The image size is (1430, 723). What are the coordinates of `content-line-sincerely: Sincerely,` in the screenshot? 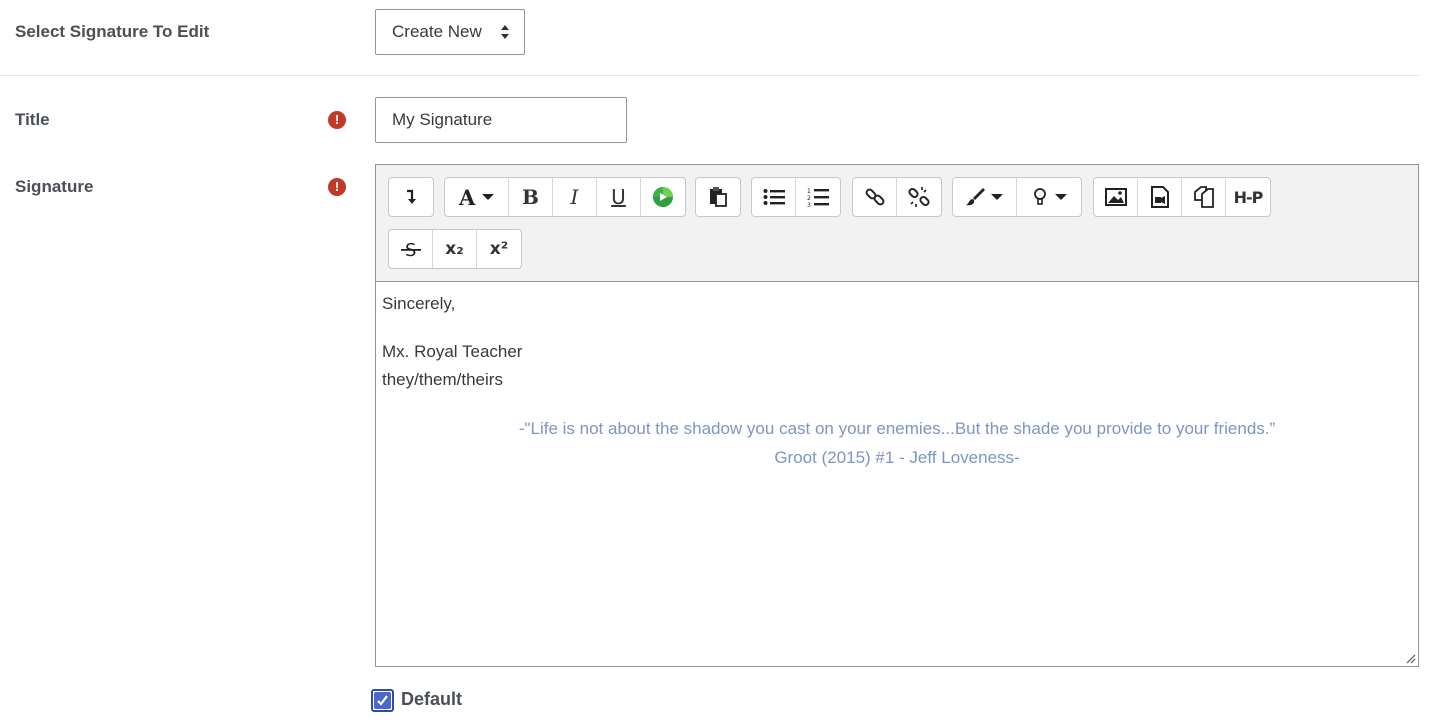 It's located at (419, 303).